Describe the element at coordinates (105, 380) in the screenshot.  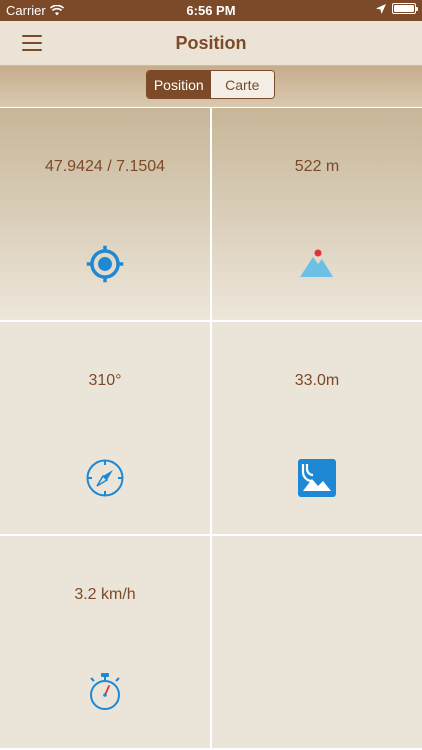
I see `heading-value: 310°` at that location.